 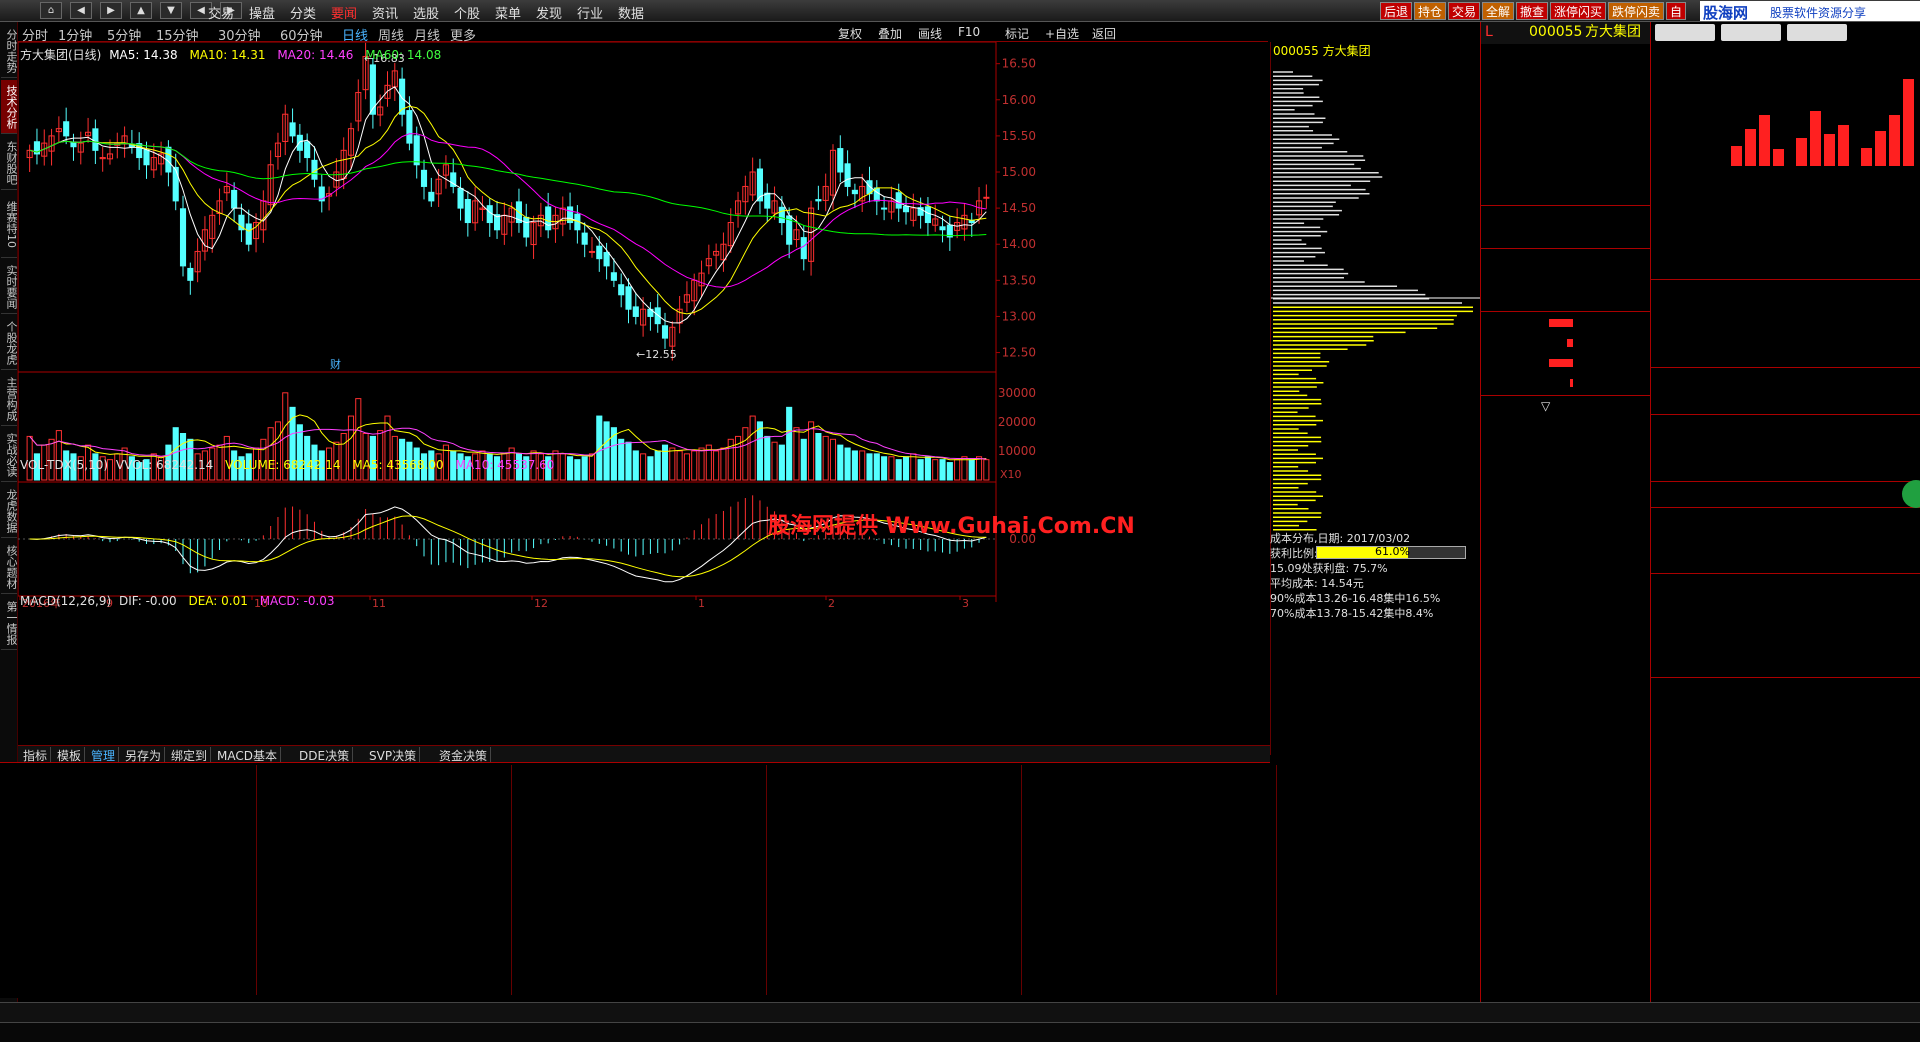 What do you see at coordinates (631, 12) in the screenshot?
I see `menu-10: 数据` at bounding box center [631, 12].